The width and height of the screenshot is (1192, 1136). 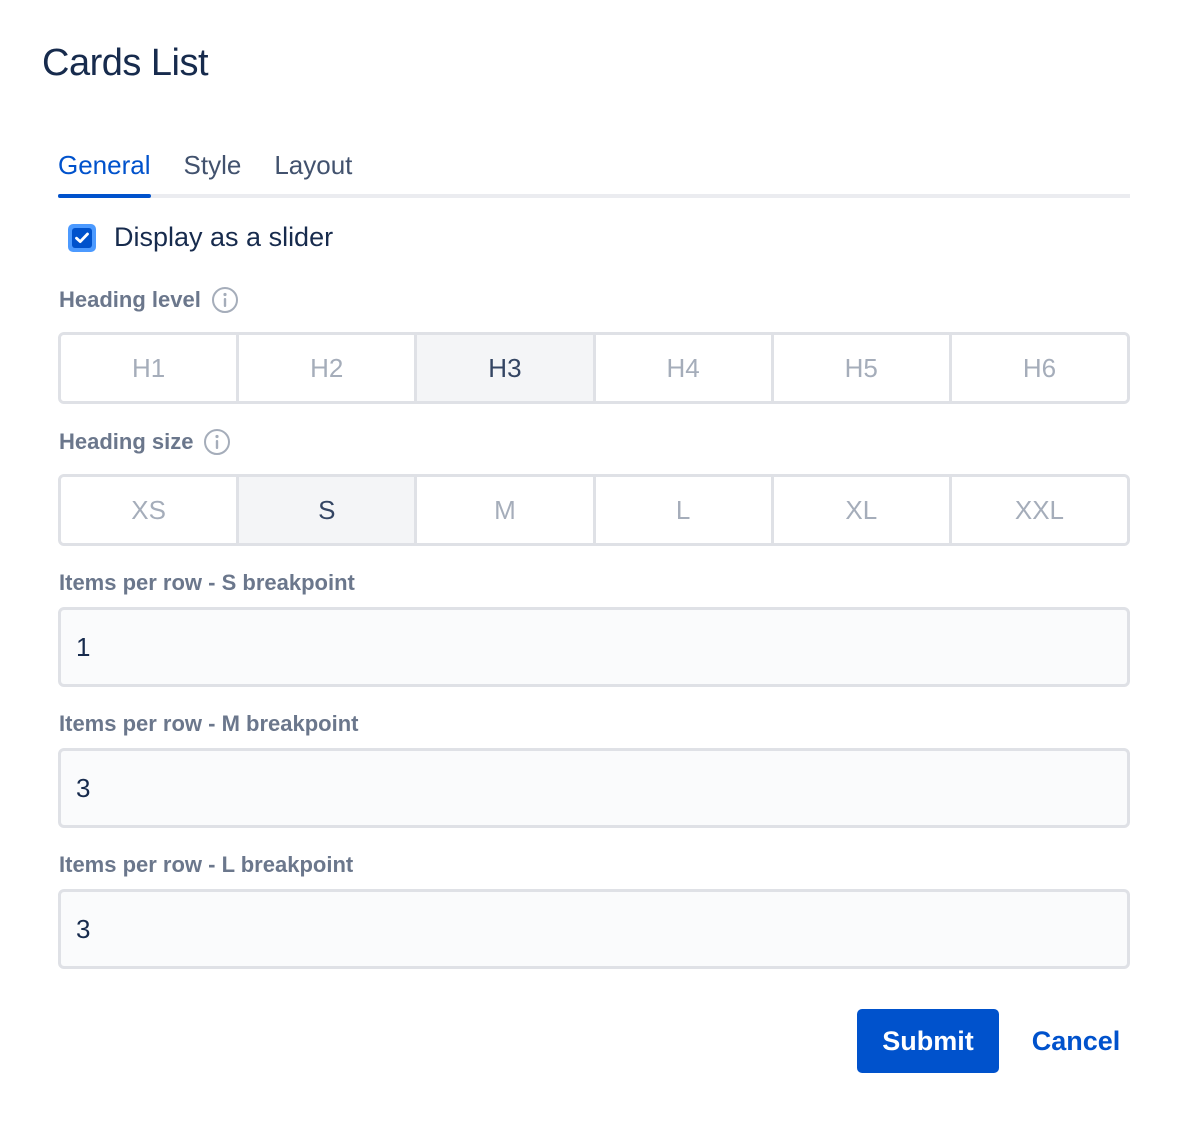 I want to click on heading-size-selector: XS S M L XL XXL, so click(x=594, y=510).